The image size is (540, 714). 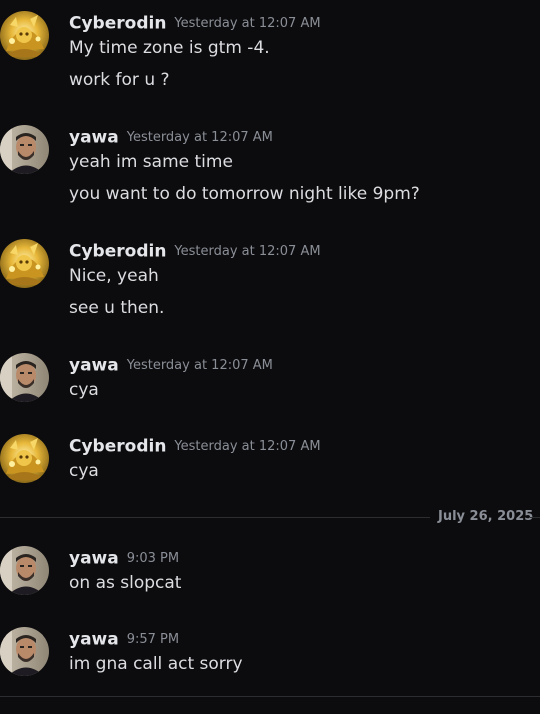 I want to click on message-text: Nice, yeah, so click(x=114, y=276).